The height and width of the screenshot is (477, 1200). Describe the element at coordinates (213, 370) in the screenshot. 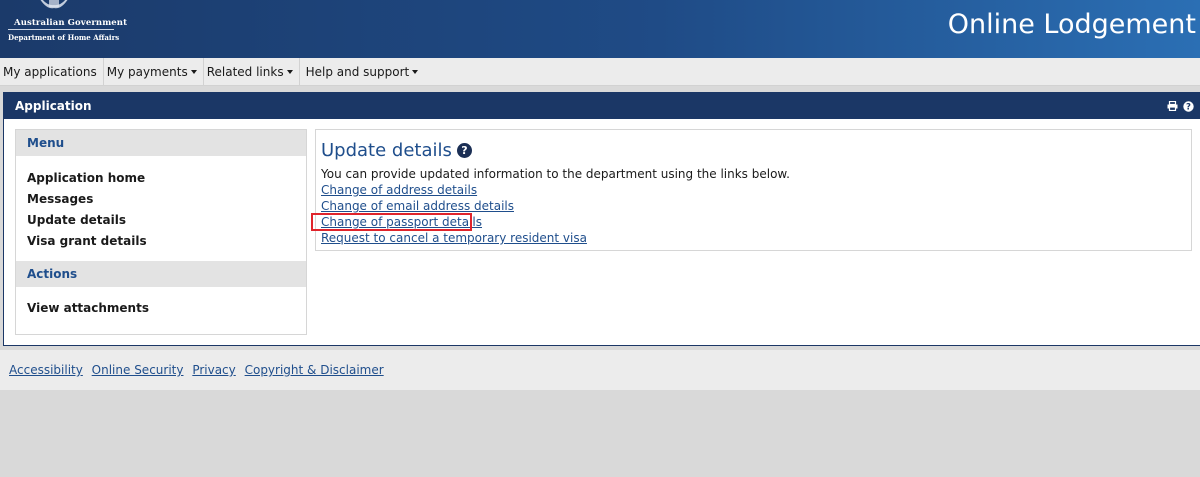

I see `footer-link-privacy: Privacy` at that location.